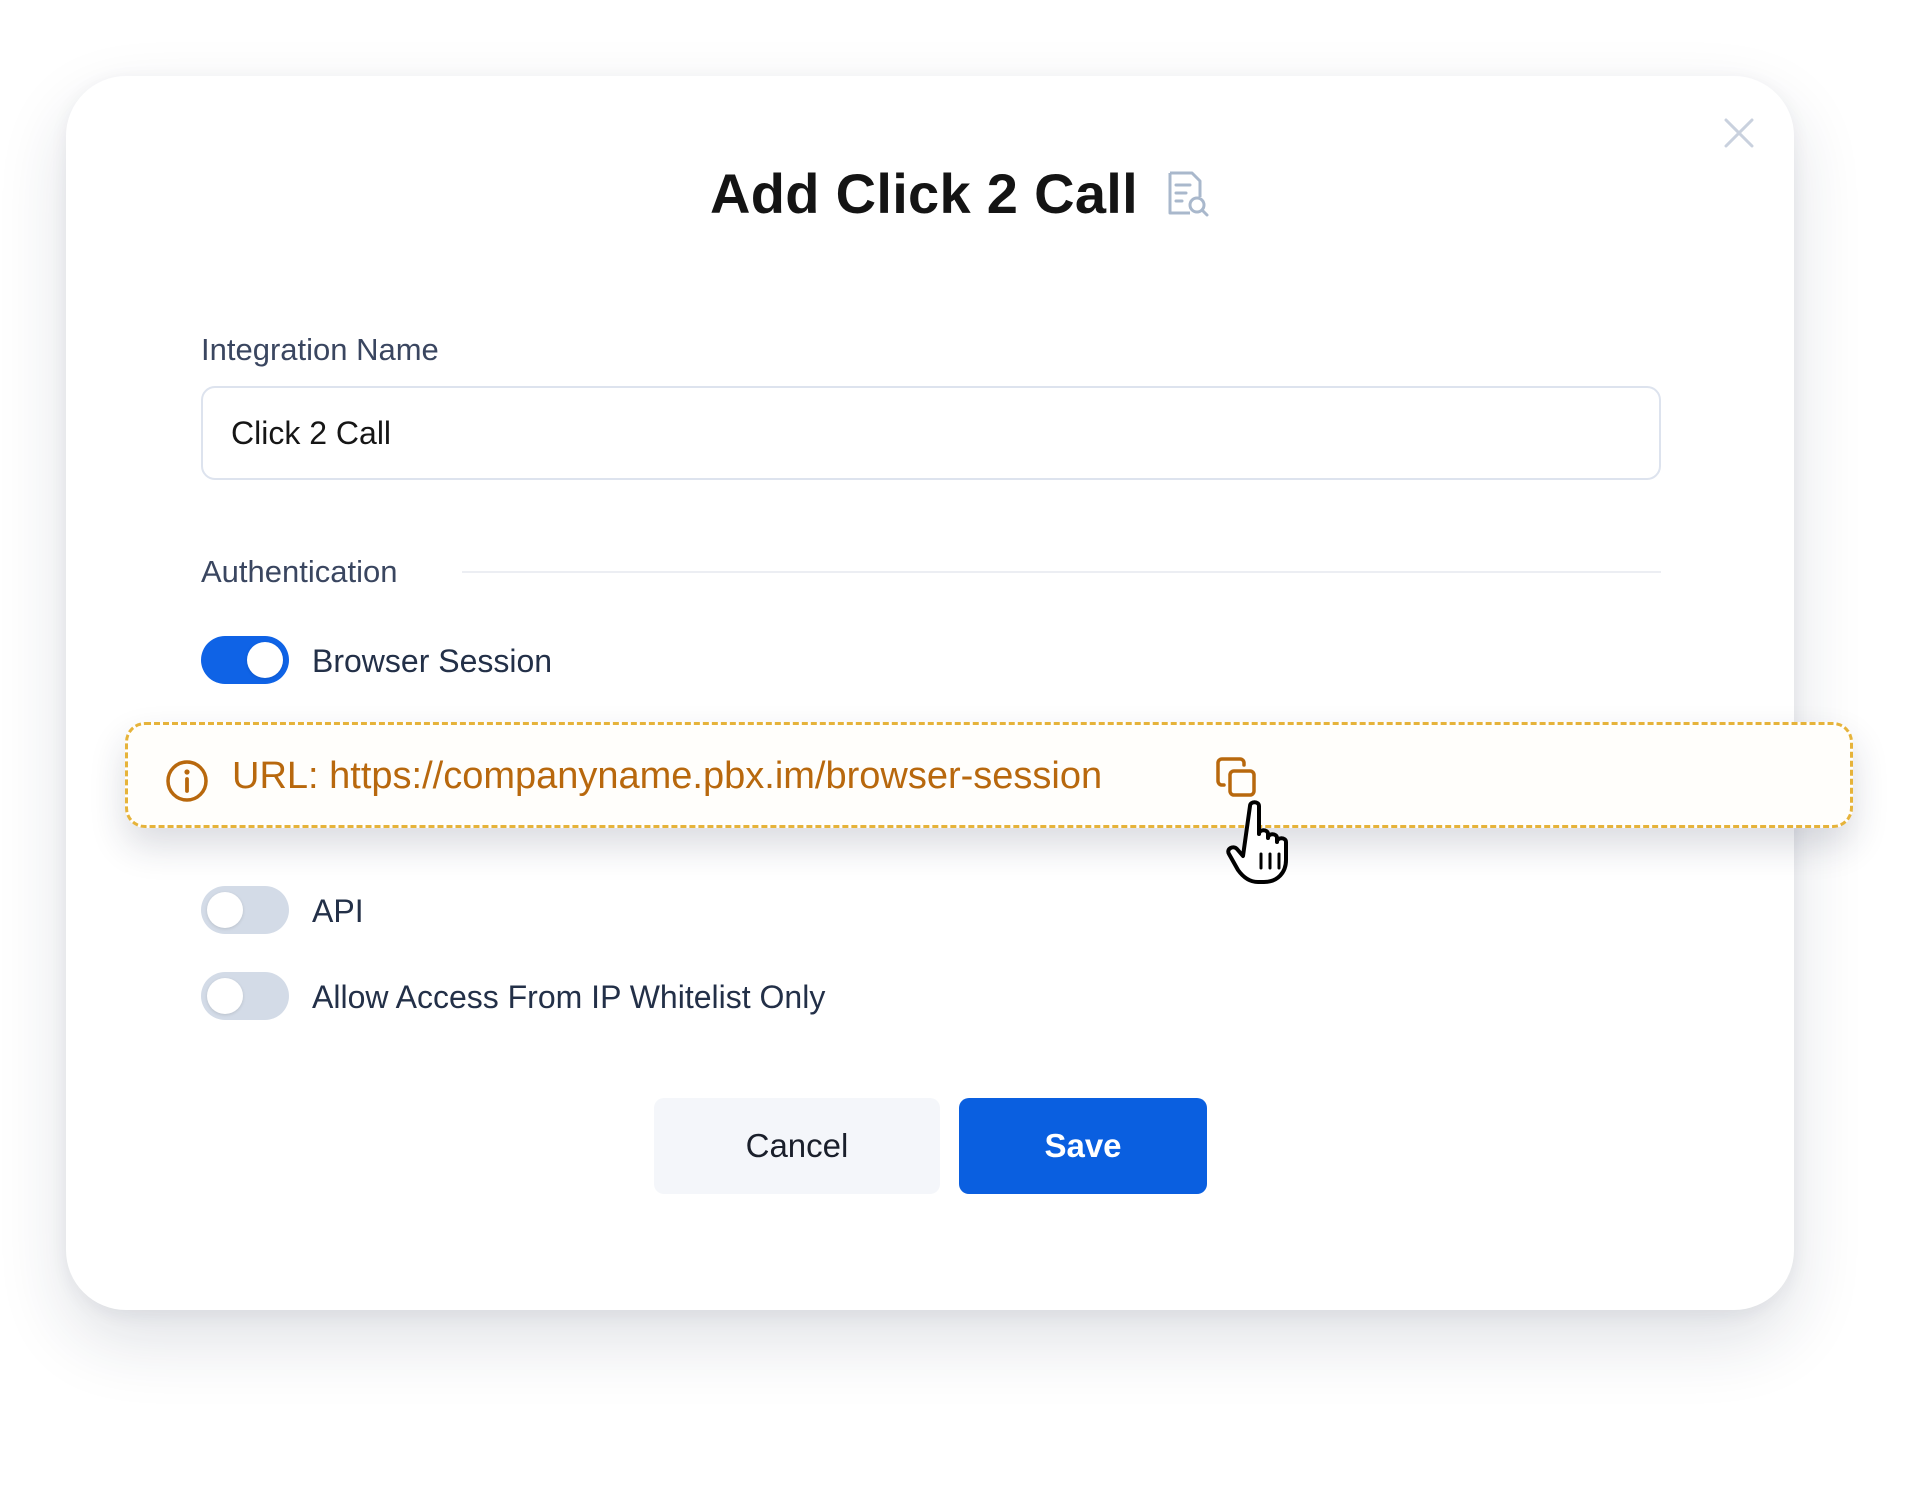  I want to click on modal-header: Add Click 2 Call, so click(960, 193).